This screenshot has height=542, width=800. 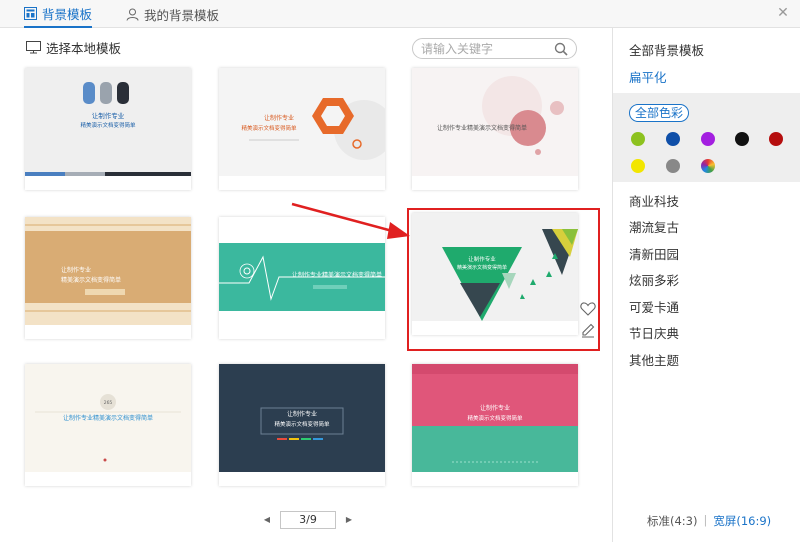 I want to click on category-colorful: 炫丽多彩, so click(x=654, y=279).